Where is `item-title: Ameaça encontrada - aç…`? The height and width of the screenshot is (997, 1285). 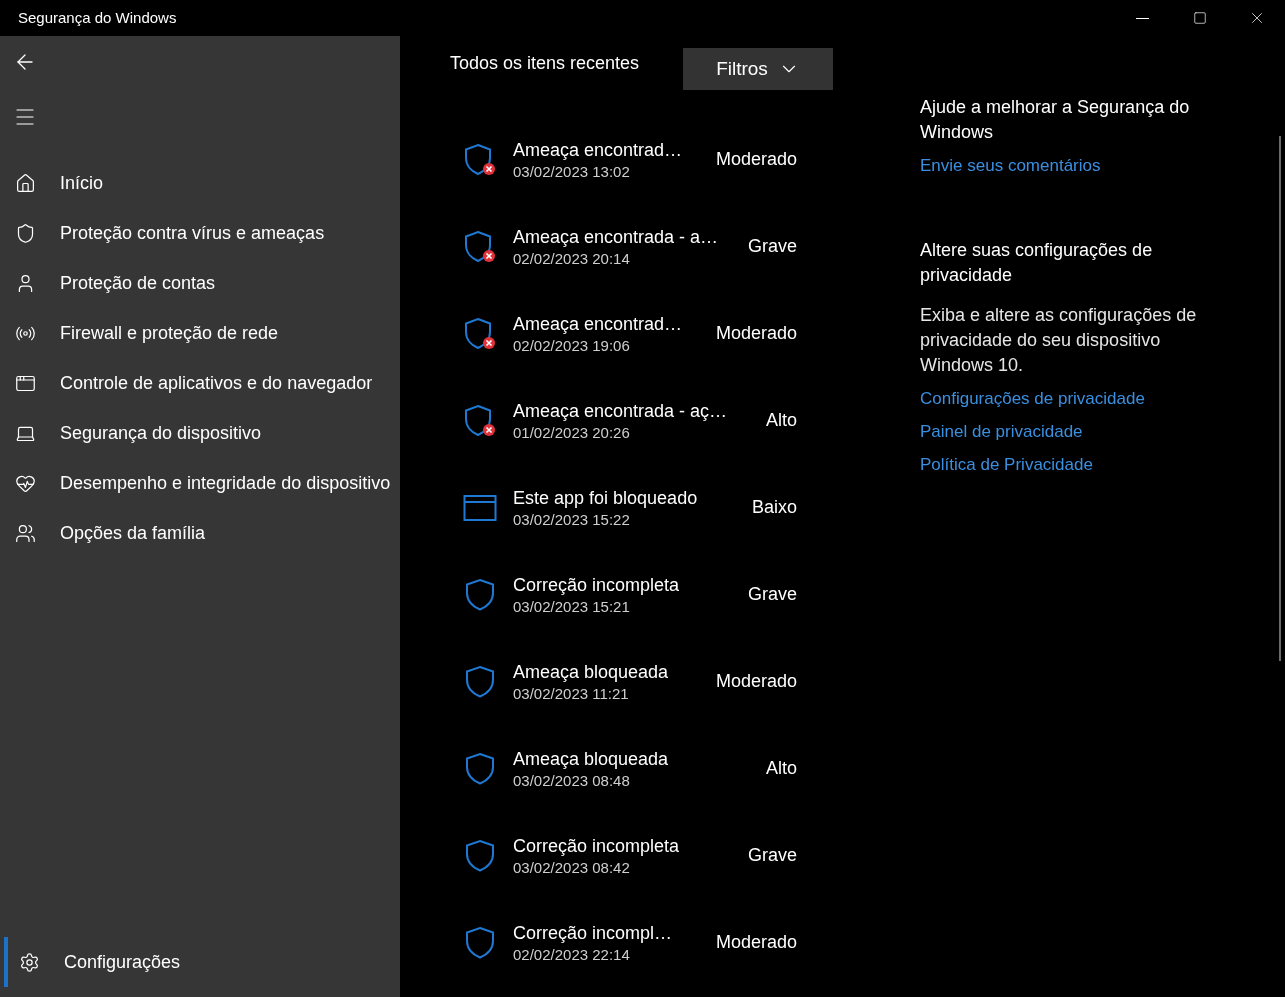
item-title: Ameaça encontrada - aç… is located at coordinates (620, 411).